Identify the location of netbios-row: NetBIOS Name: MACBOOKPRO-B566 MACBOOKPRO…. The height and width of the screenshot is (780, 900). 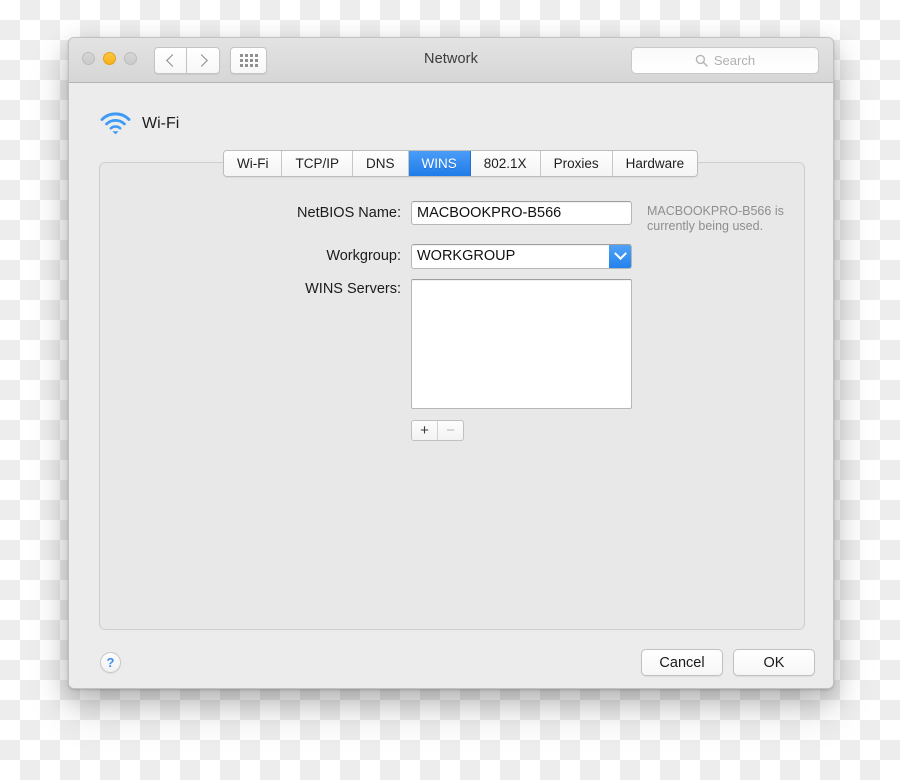
(452, 217).